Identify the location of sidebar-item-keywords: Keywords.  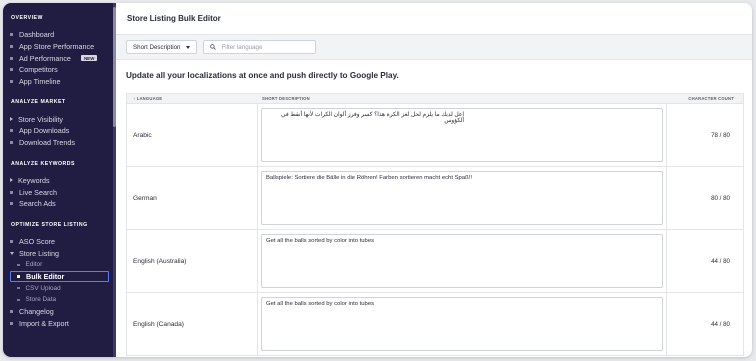
(59, 181).